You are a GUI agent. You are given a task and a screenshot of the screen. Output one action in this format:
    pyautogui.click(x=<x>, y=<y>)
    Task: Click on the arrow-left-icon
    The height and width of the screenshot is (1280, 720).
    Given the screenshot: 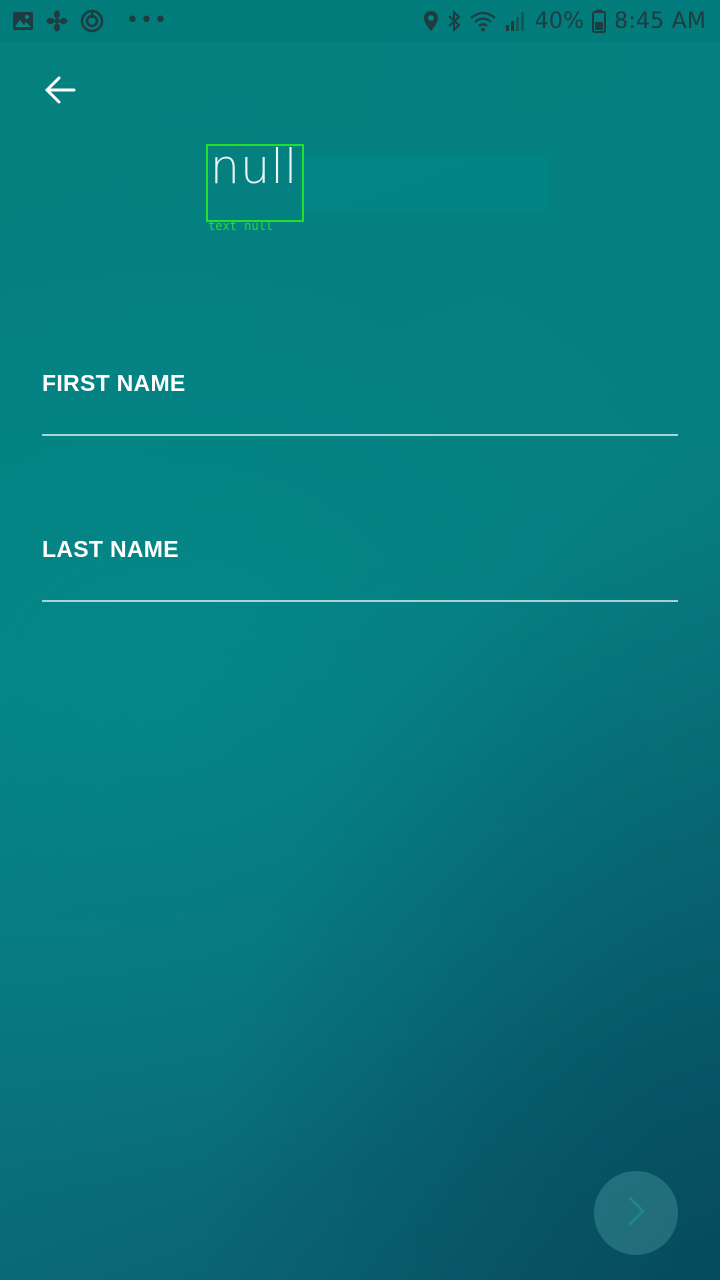 What is the action you would take?
    pyautogui.click(x=60, y=92)
    